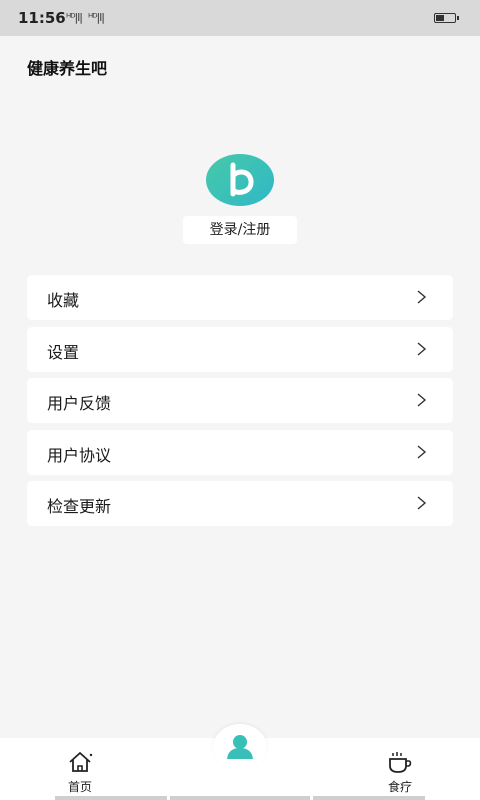  Describe the element at coordinates (240, 349) in the screenshot. I see `menu-item-settings: 设置` at that location.